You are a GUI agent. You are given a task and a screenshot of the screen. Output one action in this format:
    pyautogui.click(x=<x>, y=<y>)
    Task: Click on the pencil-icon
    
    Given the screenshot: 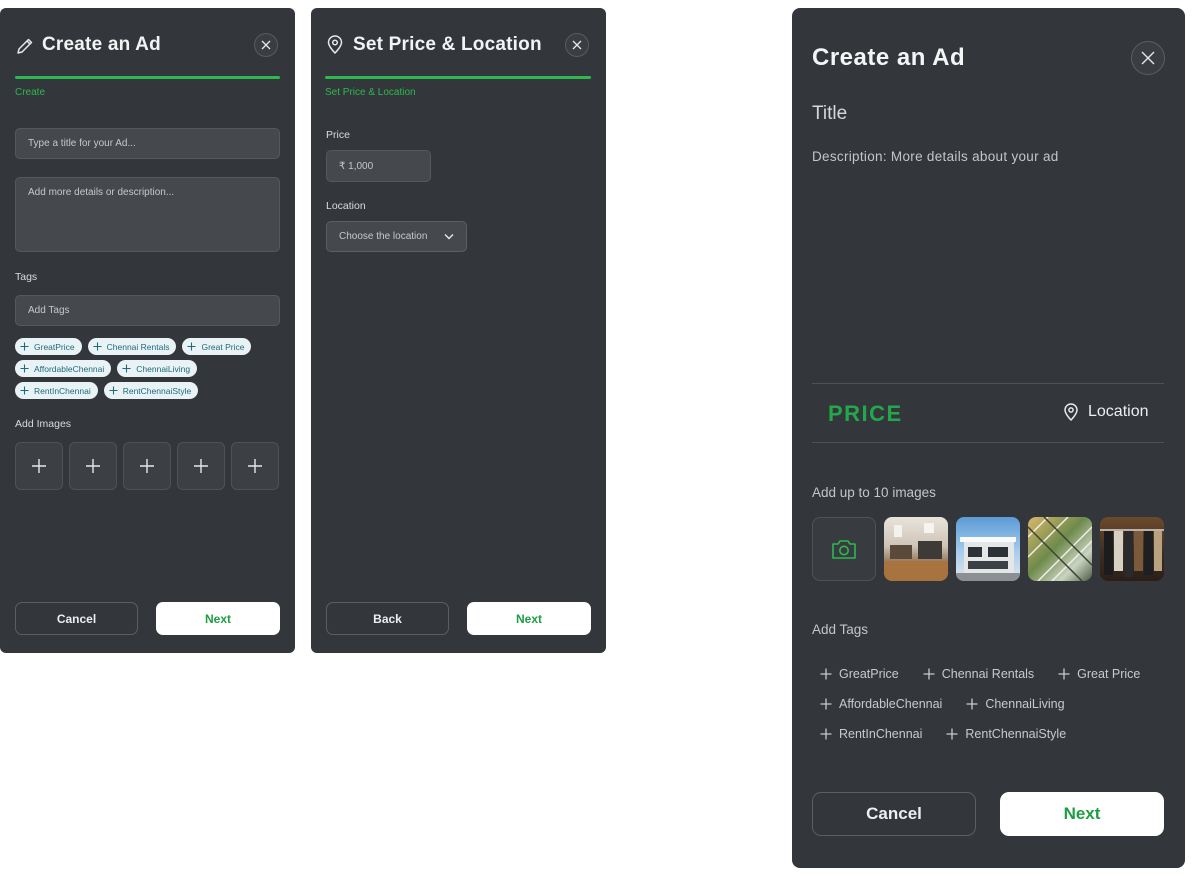 What is the action you would take?
    pyautogui.click(x=25, y=46)
    